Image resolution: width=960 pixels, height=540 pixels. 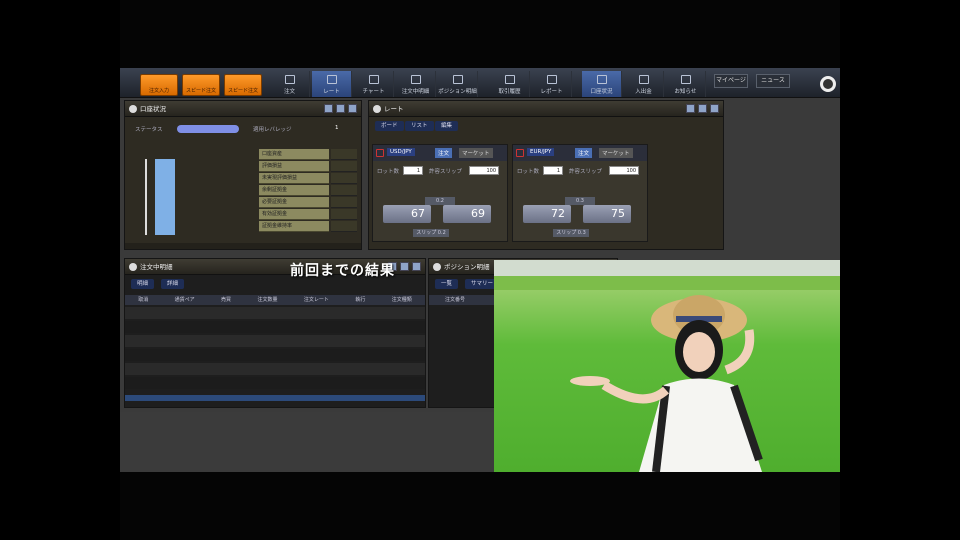 What do you see at coordinates (316, 300) in the screenshot?
I see `col-header: 注文レート` at bounding box center [316, 300].